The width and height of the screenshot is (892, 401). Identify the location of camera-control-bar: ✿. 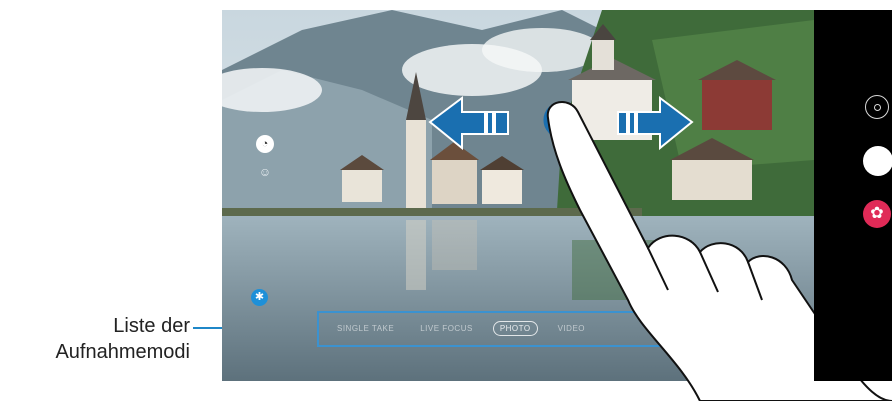
(853, 195).